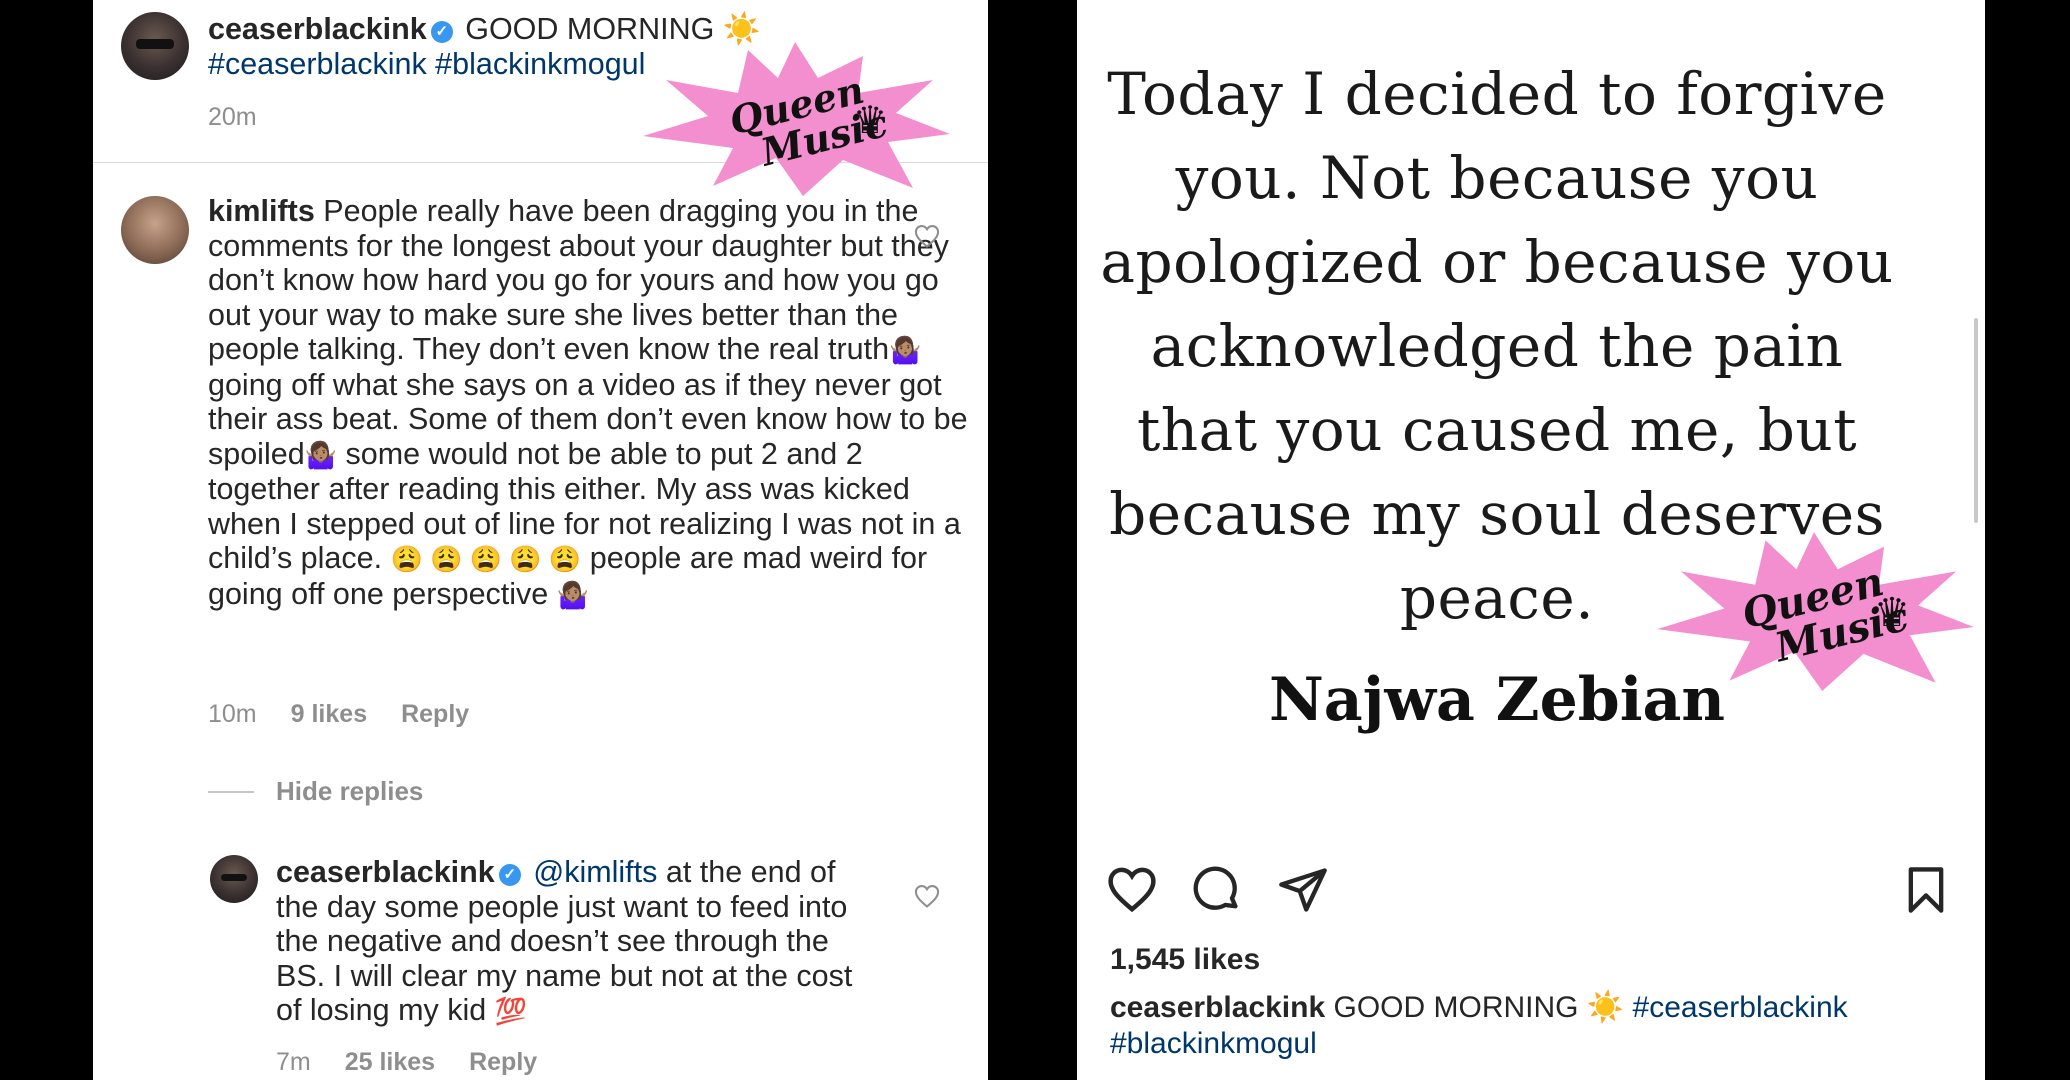 The image size is (2070, 1080). Describe the element at coordinates (1217, 890) in the screenshot. I see `comment-bubble-icon` at that location.